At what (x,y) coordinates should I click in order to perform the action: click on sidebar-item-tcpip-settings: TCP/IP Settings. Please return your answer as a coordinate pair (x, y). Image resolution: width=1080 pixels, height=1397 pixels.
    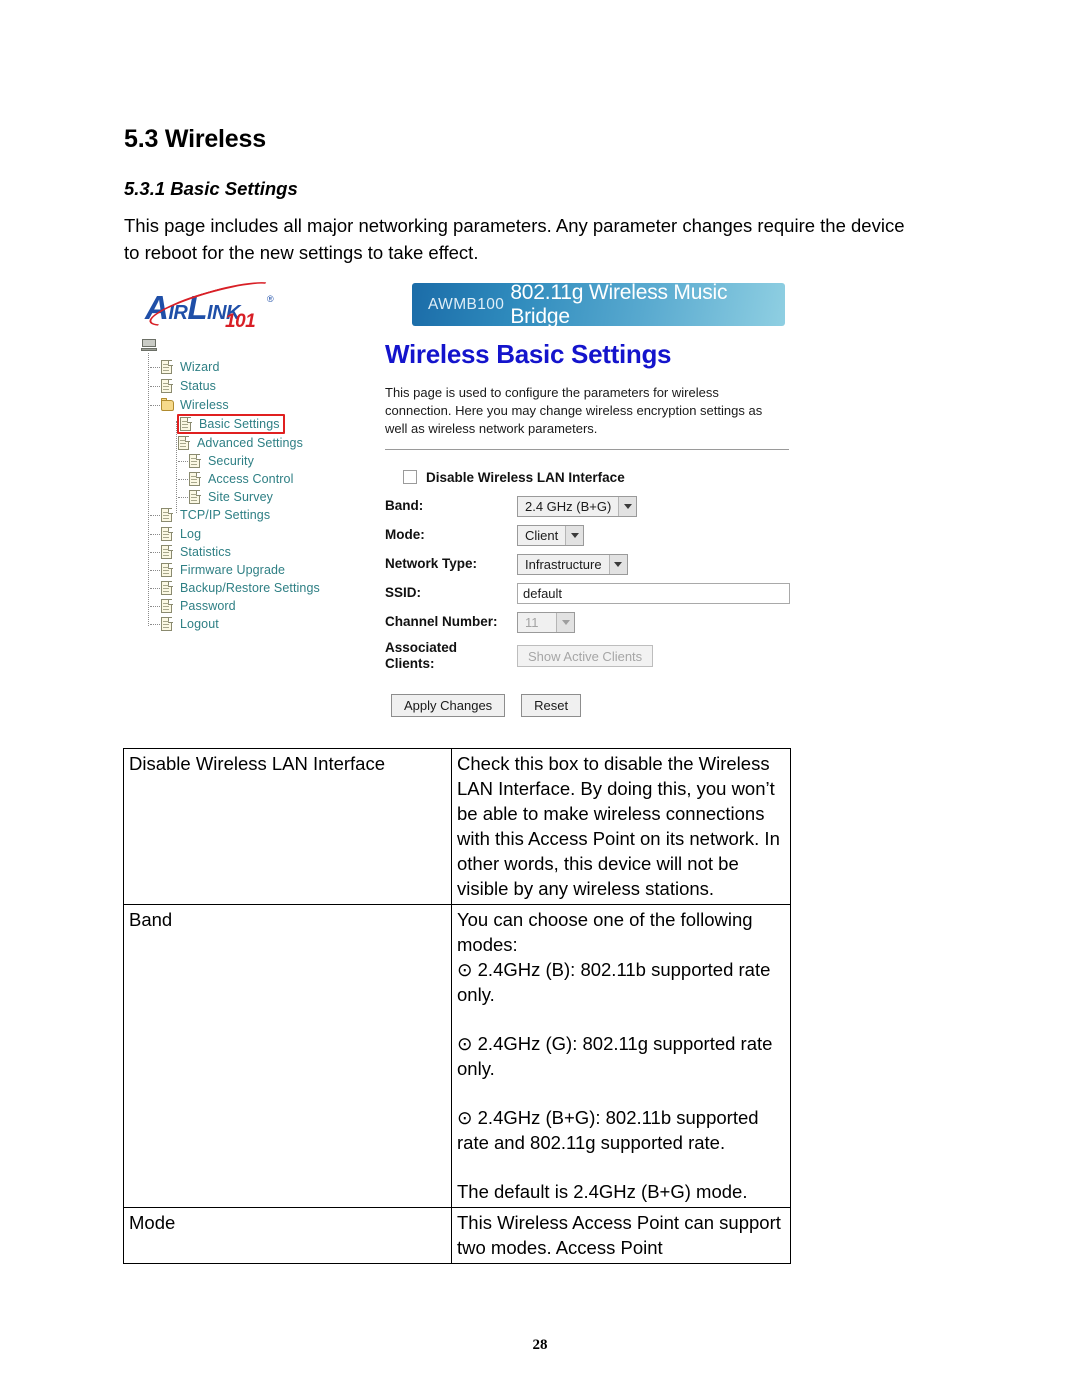
    Looking at the image, I should click on (210, 515).